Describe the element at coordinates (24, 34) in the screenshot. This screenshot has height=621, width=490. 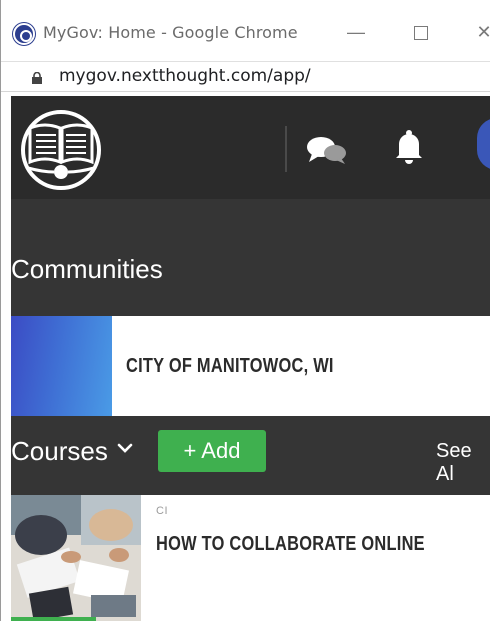
I see `site-favicon-icon` at that location.